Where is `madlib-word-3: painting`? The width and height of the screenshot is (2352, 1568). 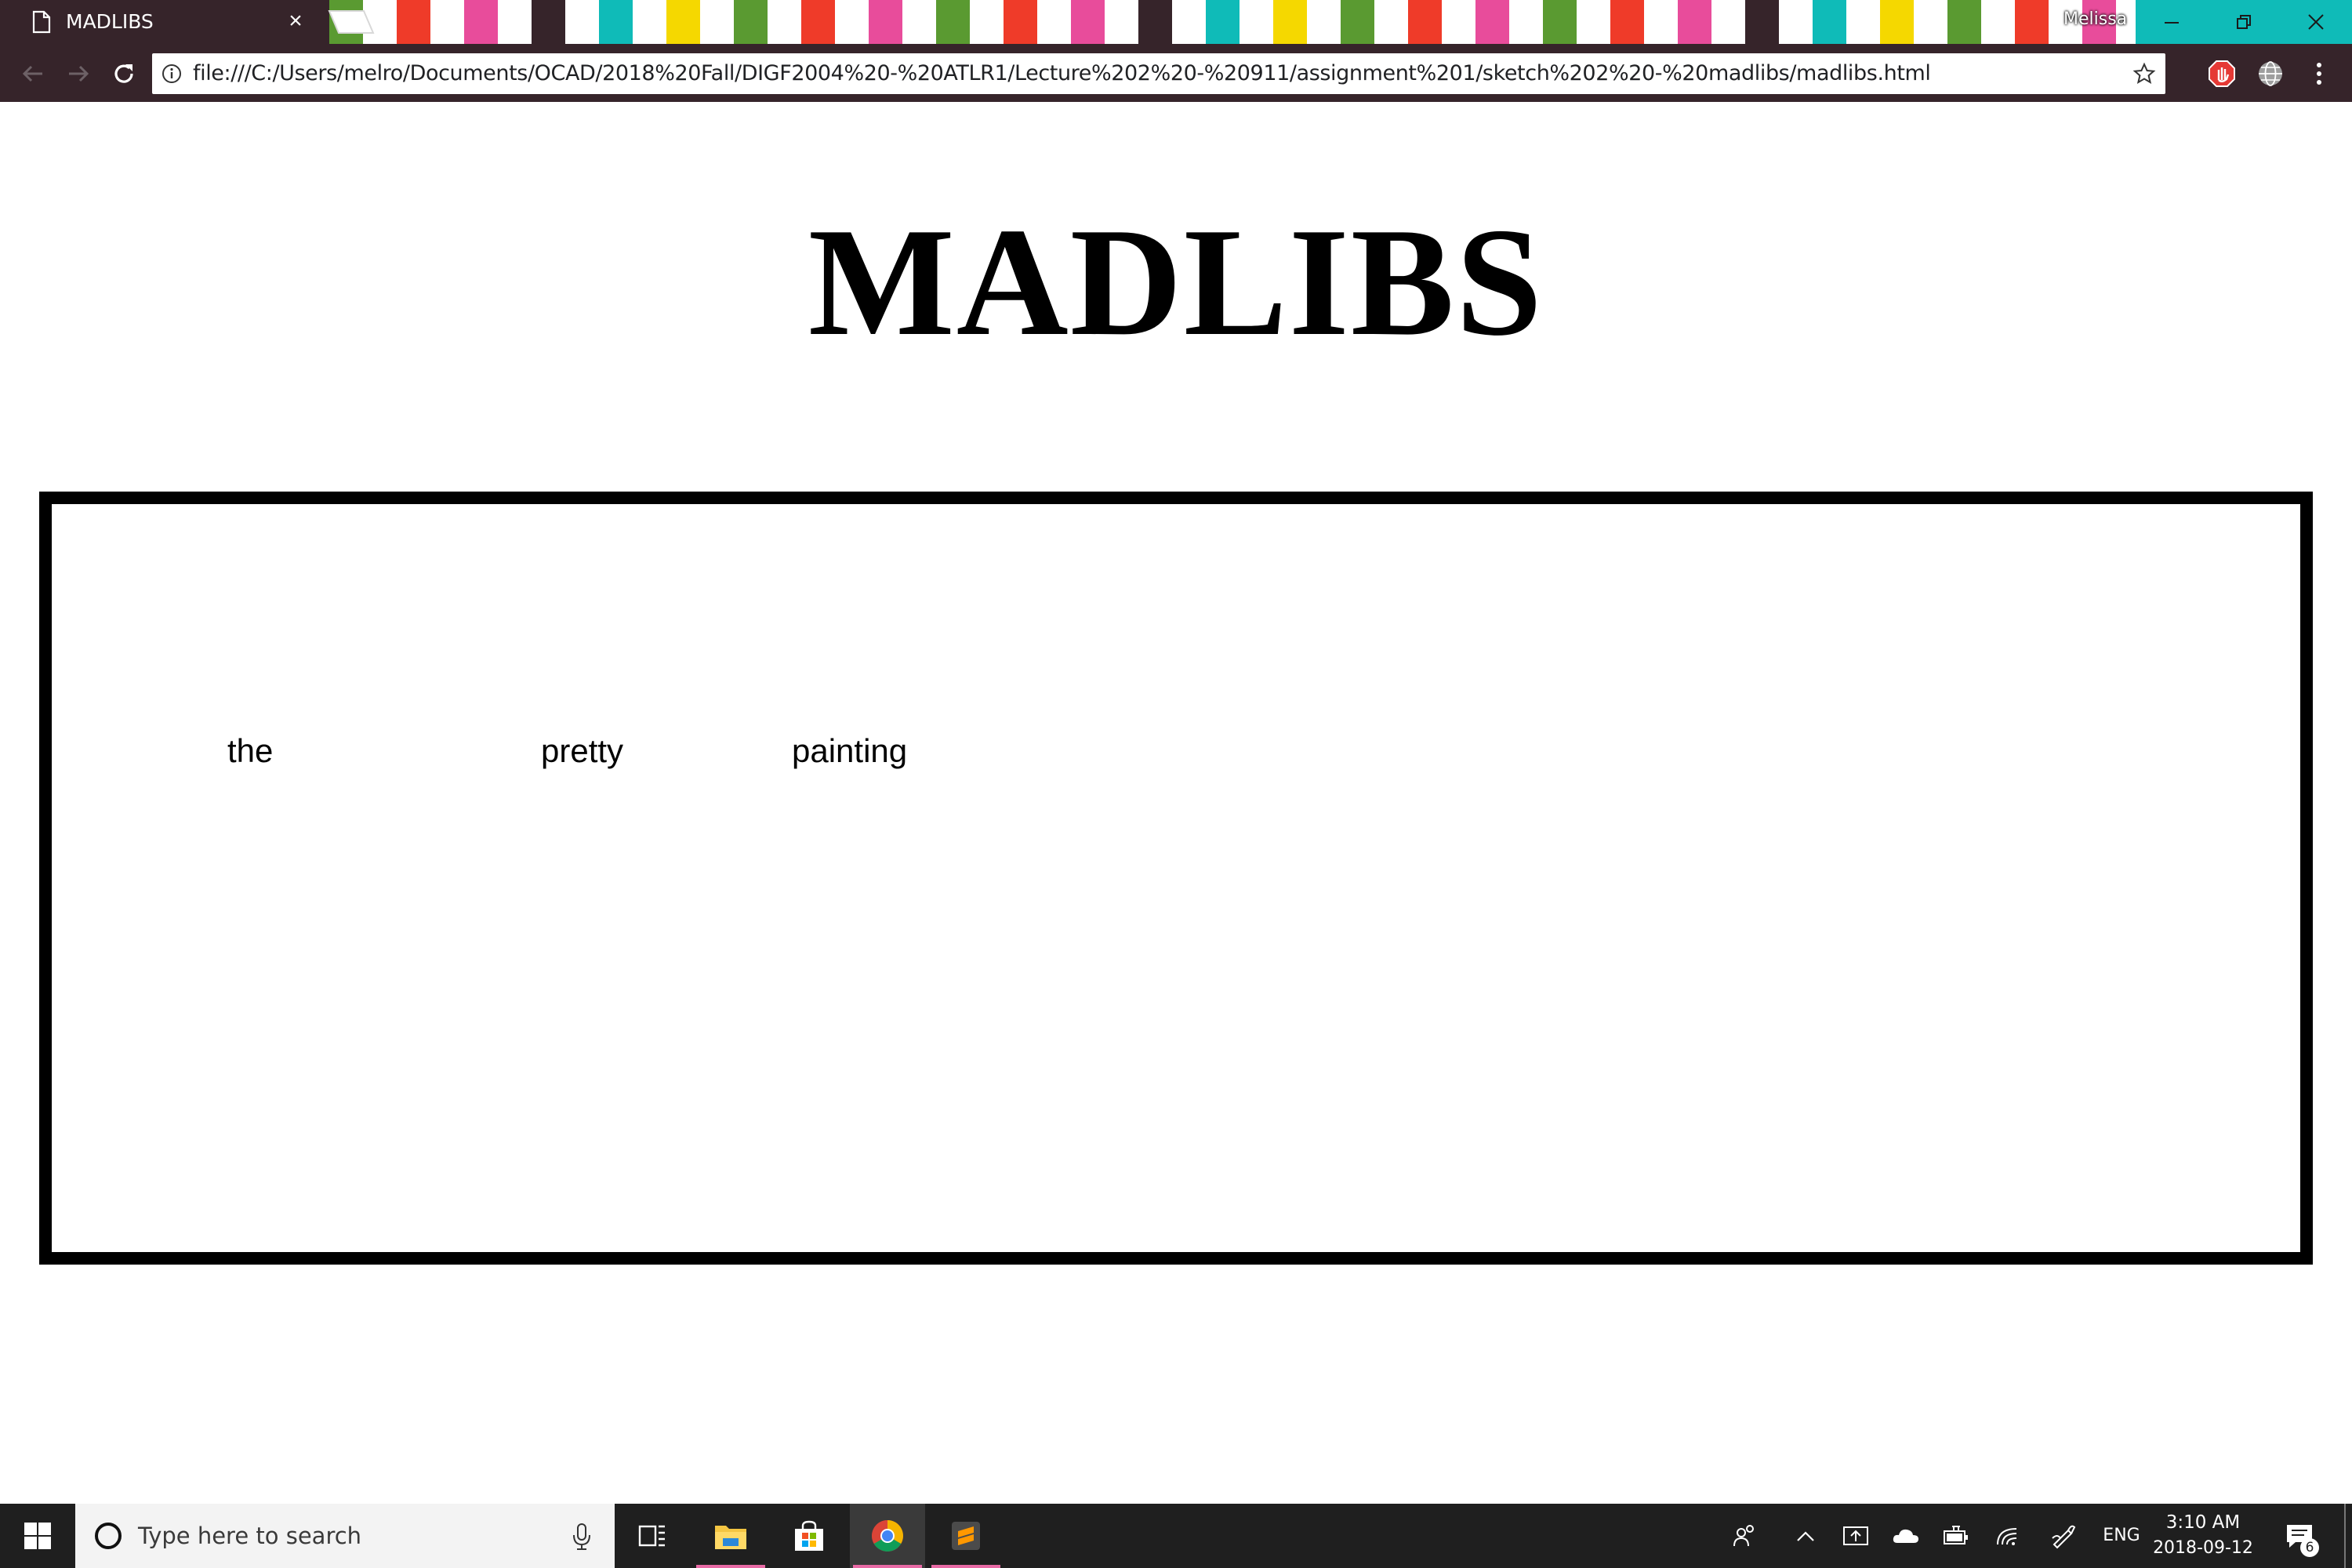 madlib-word-3: painting is located at coordinates (850, 750).